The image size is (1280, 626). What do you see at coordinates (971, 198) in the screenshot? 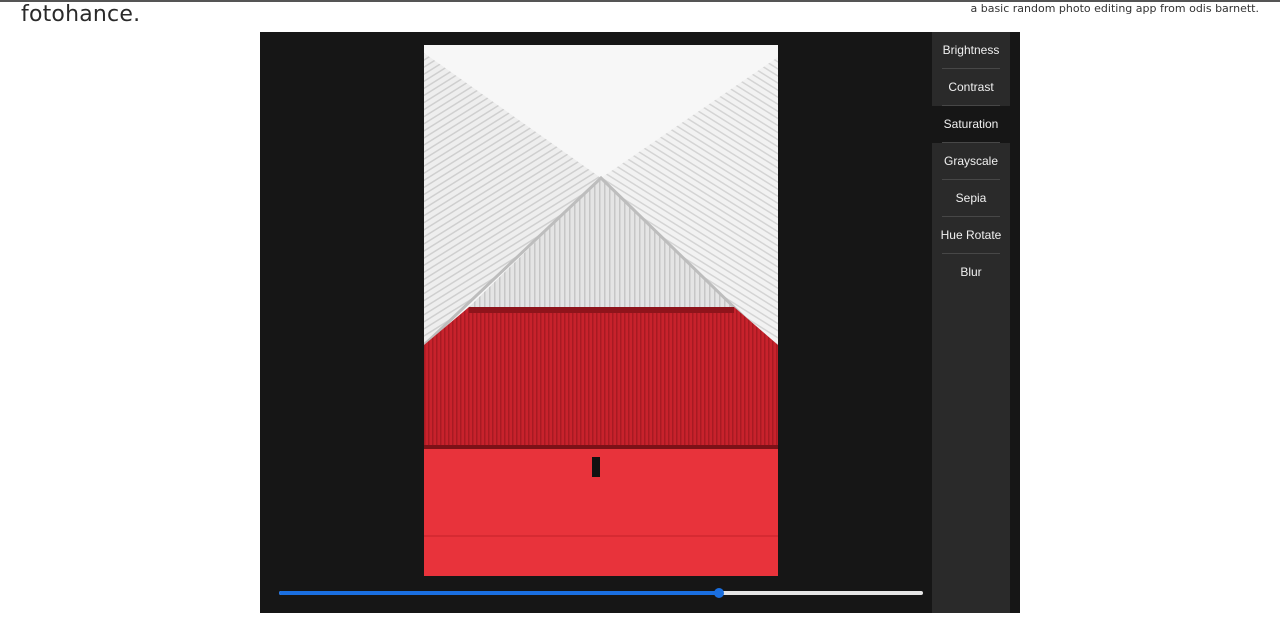
I see `filter-sepia-button: Sepia` at bounding box center [971, 198].